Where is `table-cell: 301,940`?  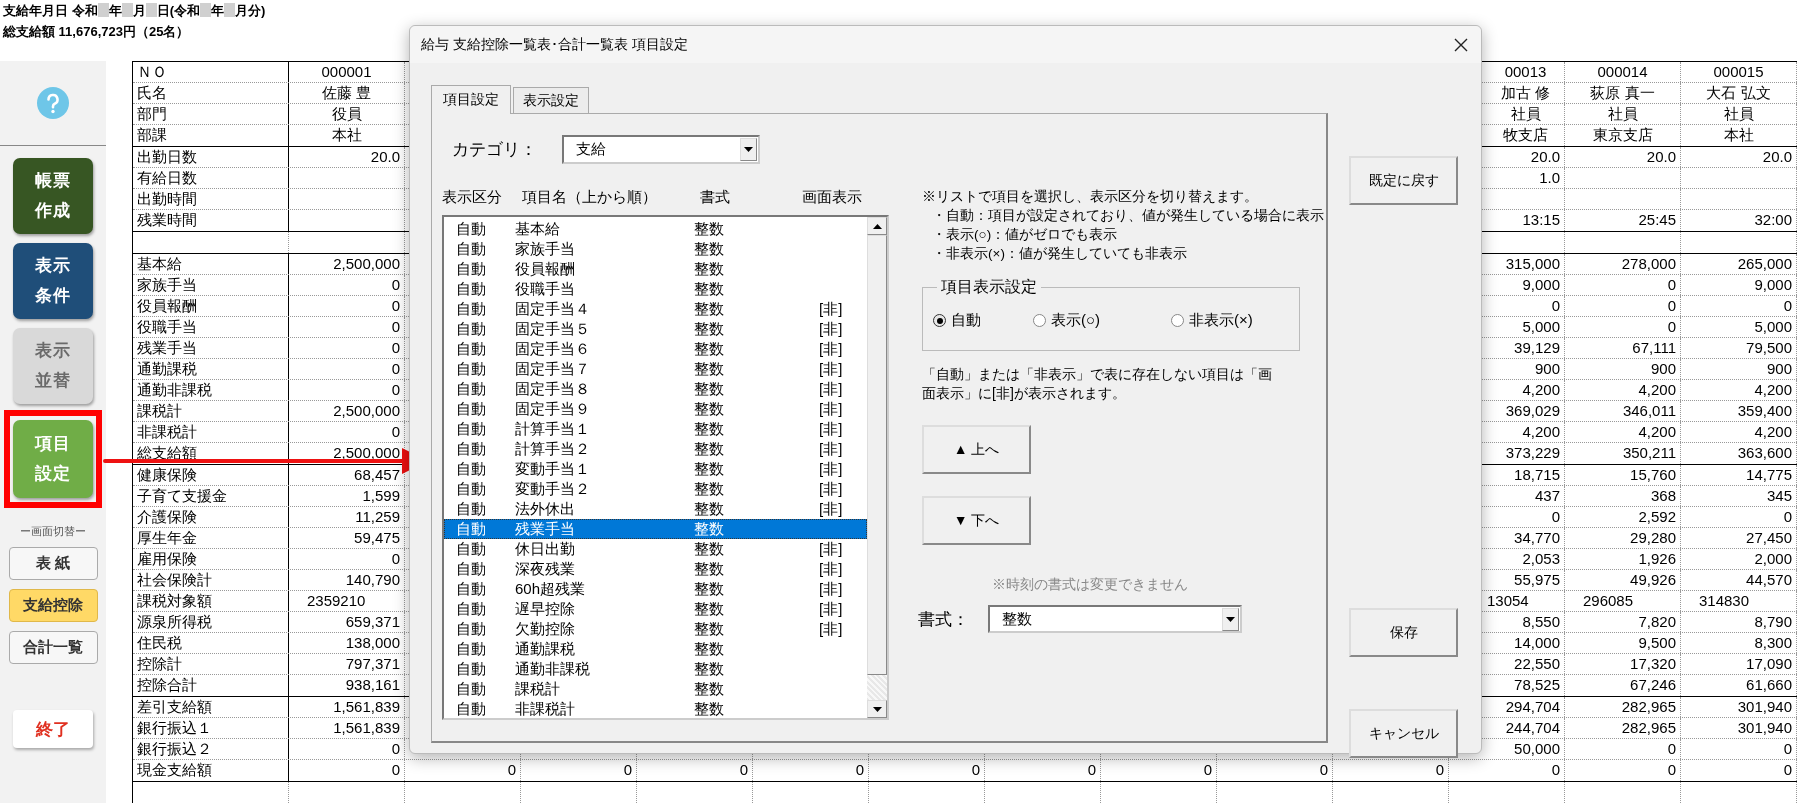 table-cell: 301,940 is located at coordinates (1764, 728).